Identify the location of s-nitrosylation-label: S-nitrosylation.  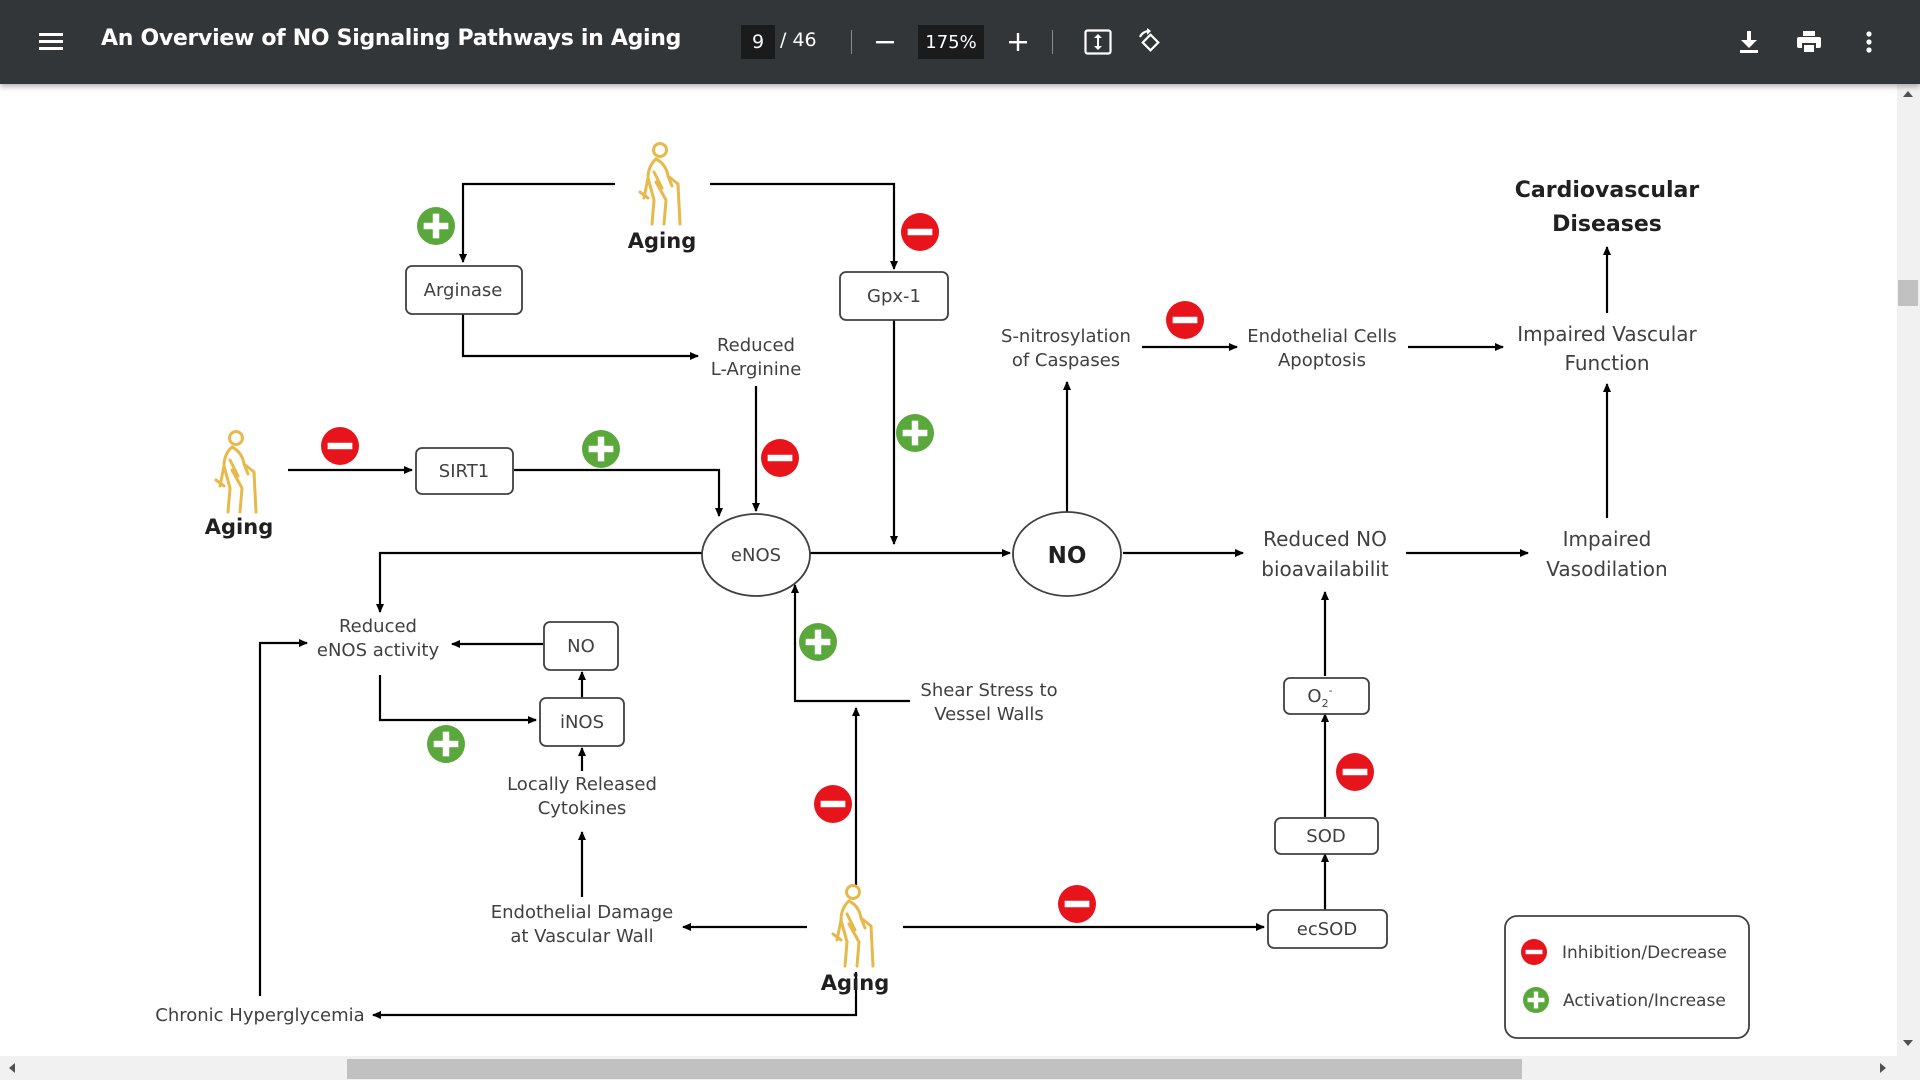
(1066, 336).